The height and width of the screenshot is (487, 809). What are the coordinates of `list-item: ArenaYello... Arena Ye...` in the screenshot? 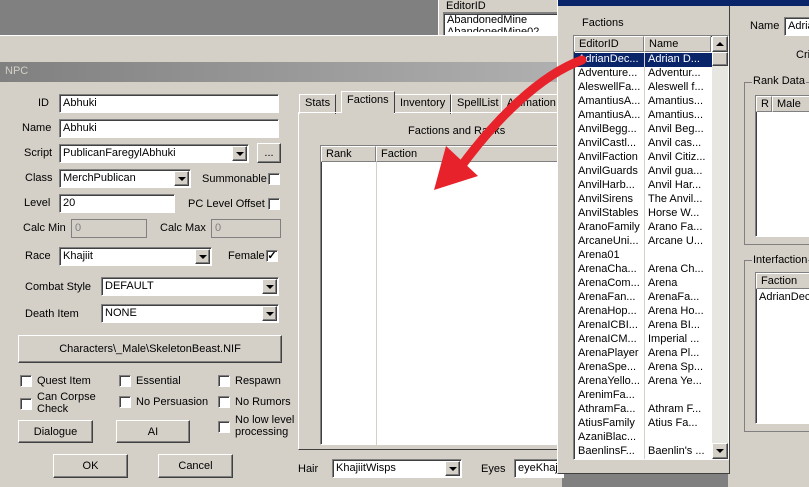 It's located at (643, 382).